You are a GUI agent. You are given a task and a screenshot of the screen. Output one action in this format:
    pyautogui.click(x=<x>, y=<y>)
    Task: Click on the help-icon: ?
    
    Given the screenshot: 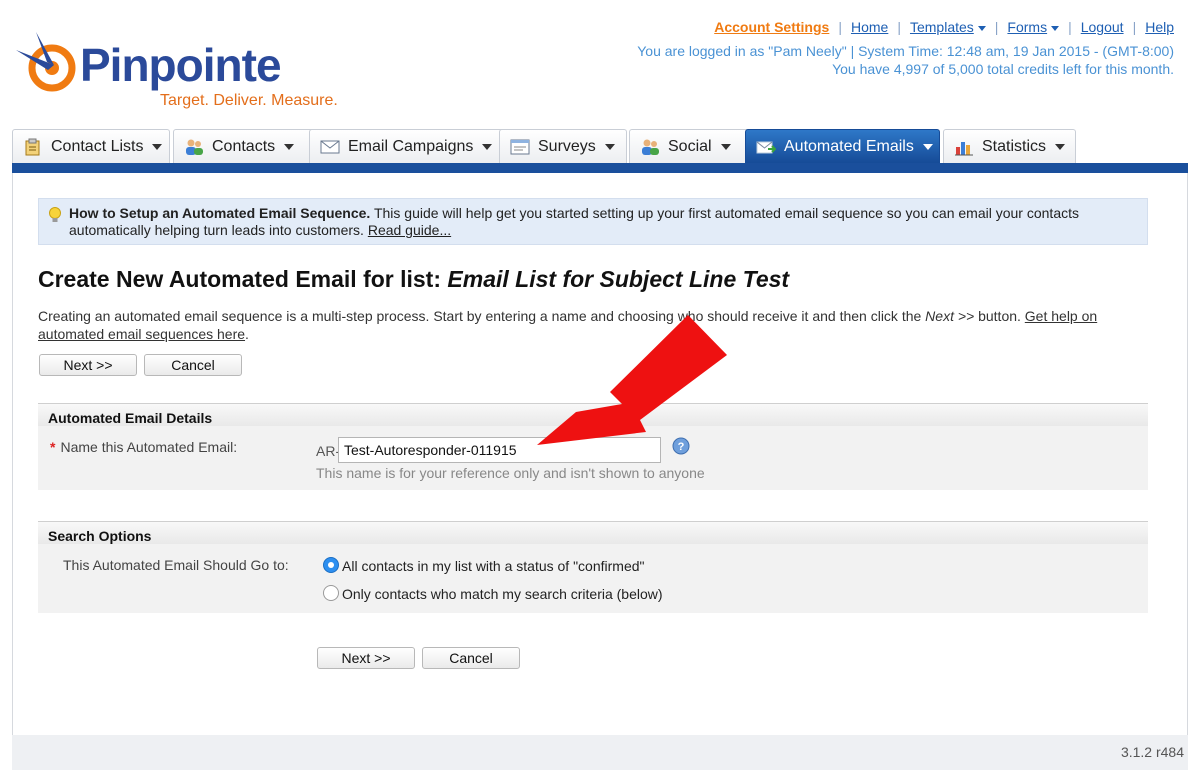 What is the action you would take?
    pyautogui.click(x=681, y=446)
    